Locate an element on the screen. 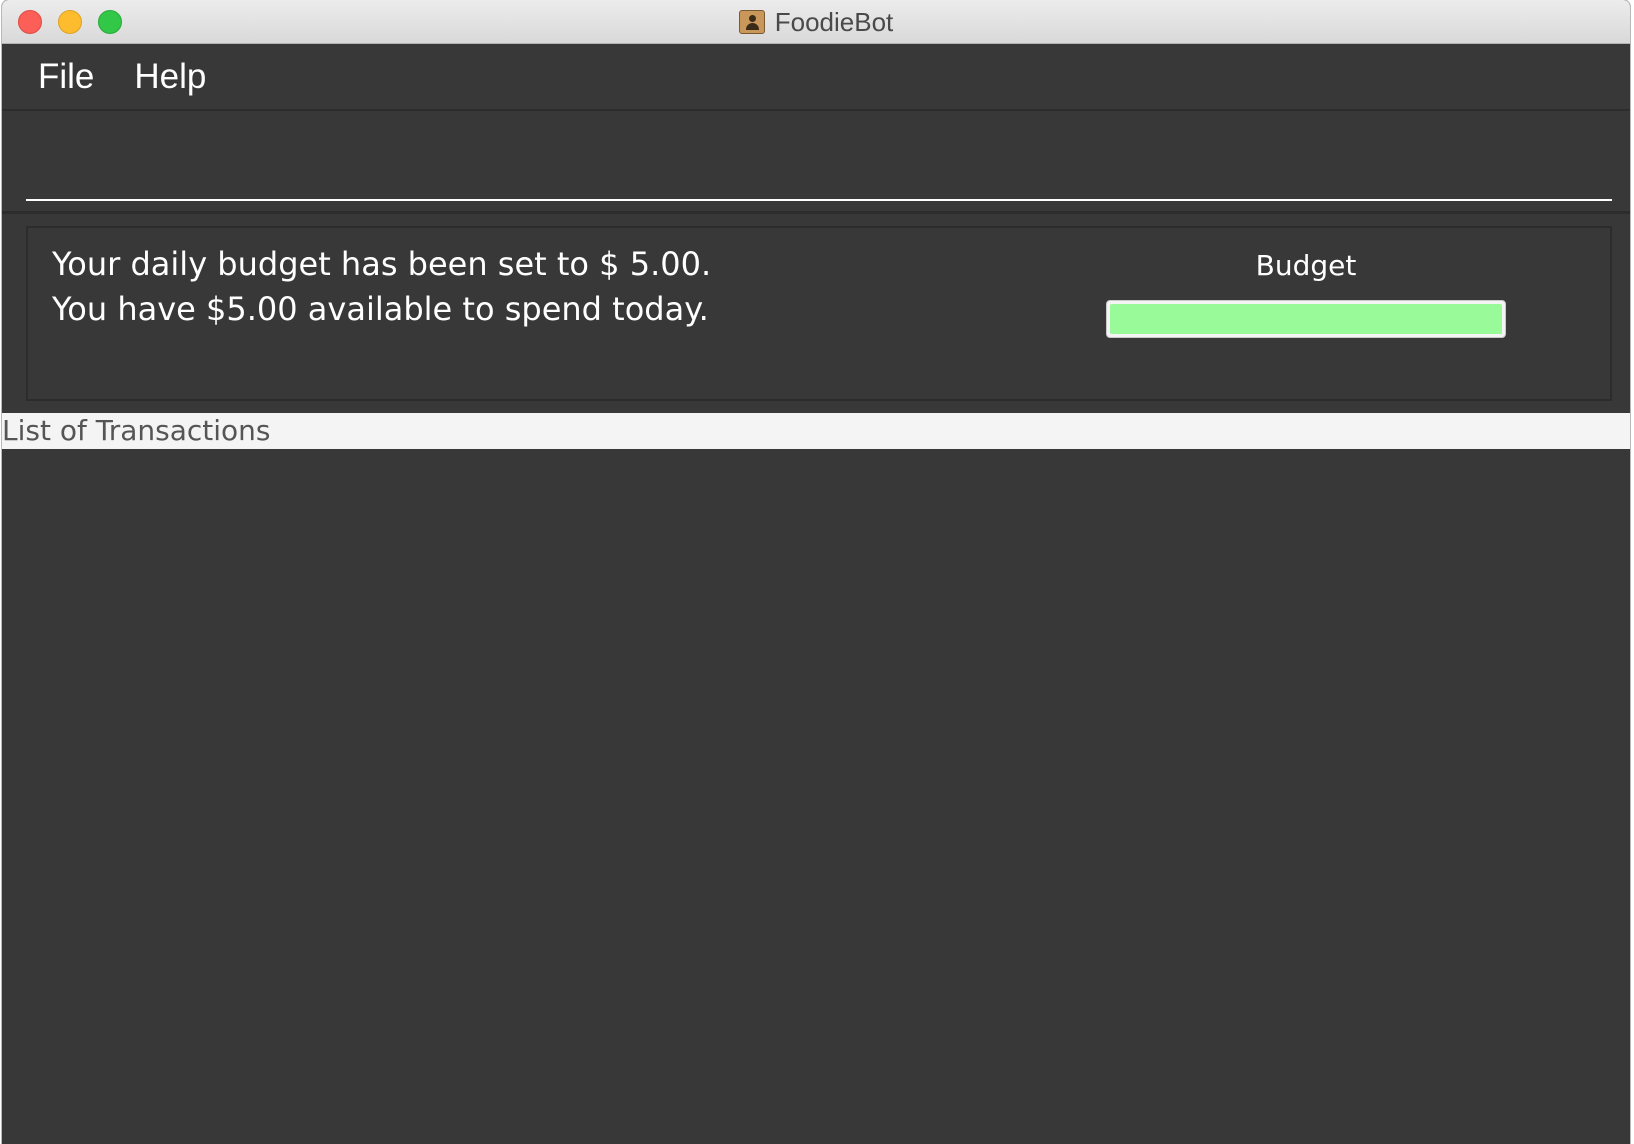 Image resolution: width=1634 pixels, height=1144 pixels. budget-progress-fill is located at coordinates (1306, 319).